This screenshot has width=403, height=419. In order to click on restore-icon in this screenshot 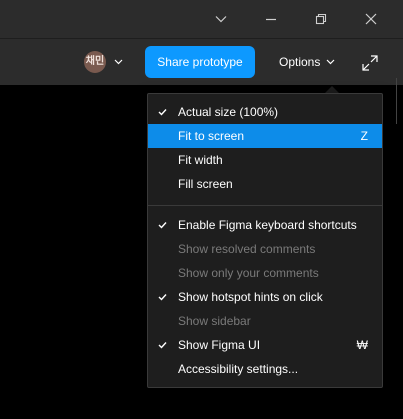, I will do `click(321, 19)`.